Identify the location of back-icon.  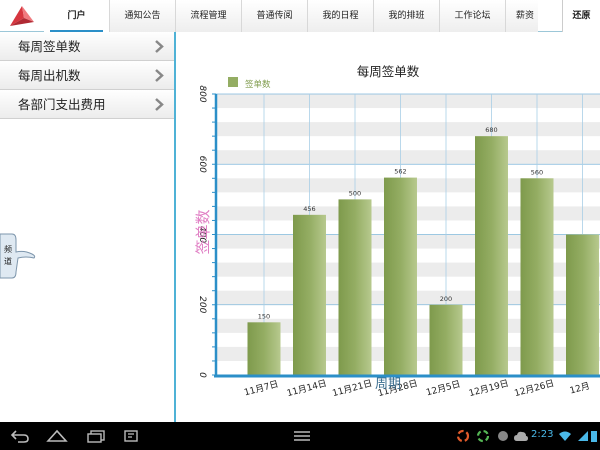
(20, 436).